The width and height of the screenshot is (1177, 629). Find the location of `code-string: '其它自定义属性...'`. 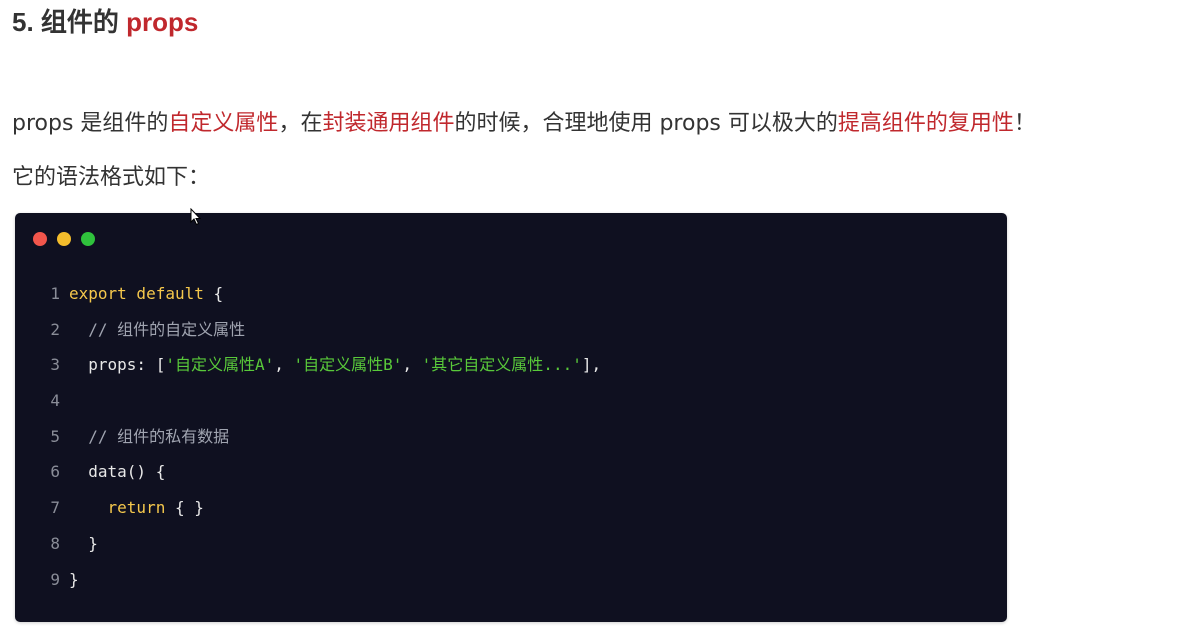

code-string: '其它自定义属性...' is located at coordinates (501, 365).